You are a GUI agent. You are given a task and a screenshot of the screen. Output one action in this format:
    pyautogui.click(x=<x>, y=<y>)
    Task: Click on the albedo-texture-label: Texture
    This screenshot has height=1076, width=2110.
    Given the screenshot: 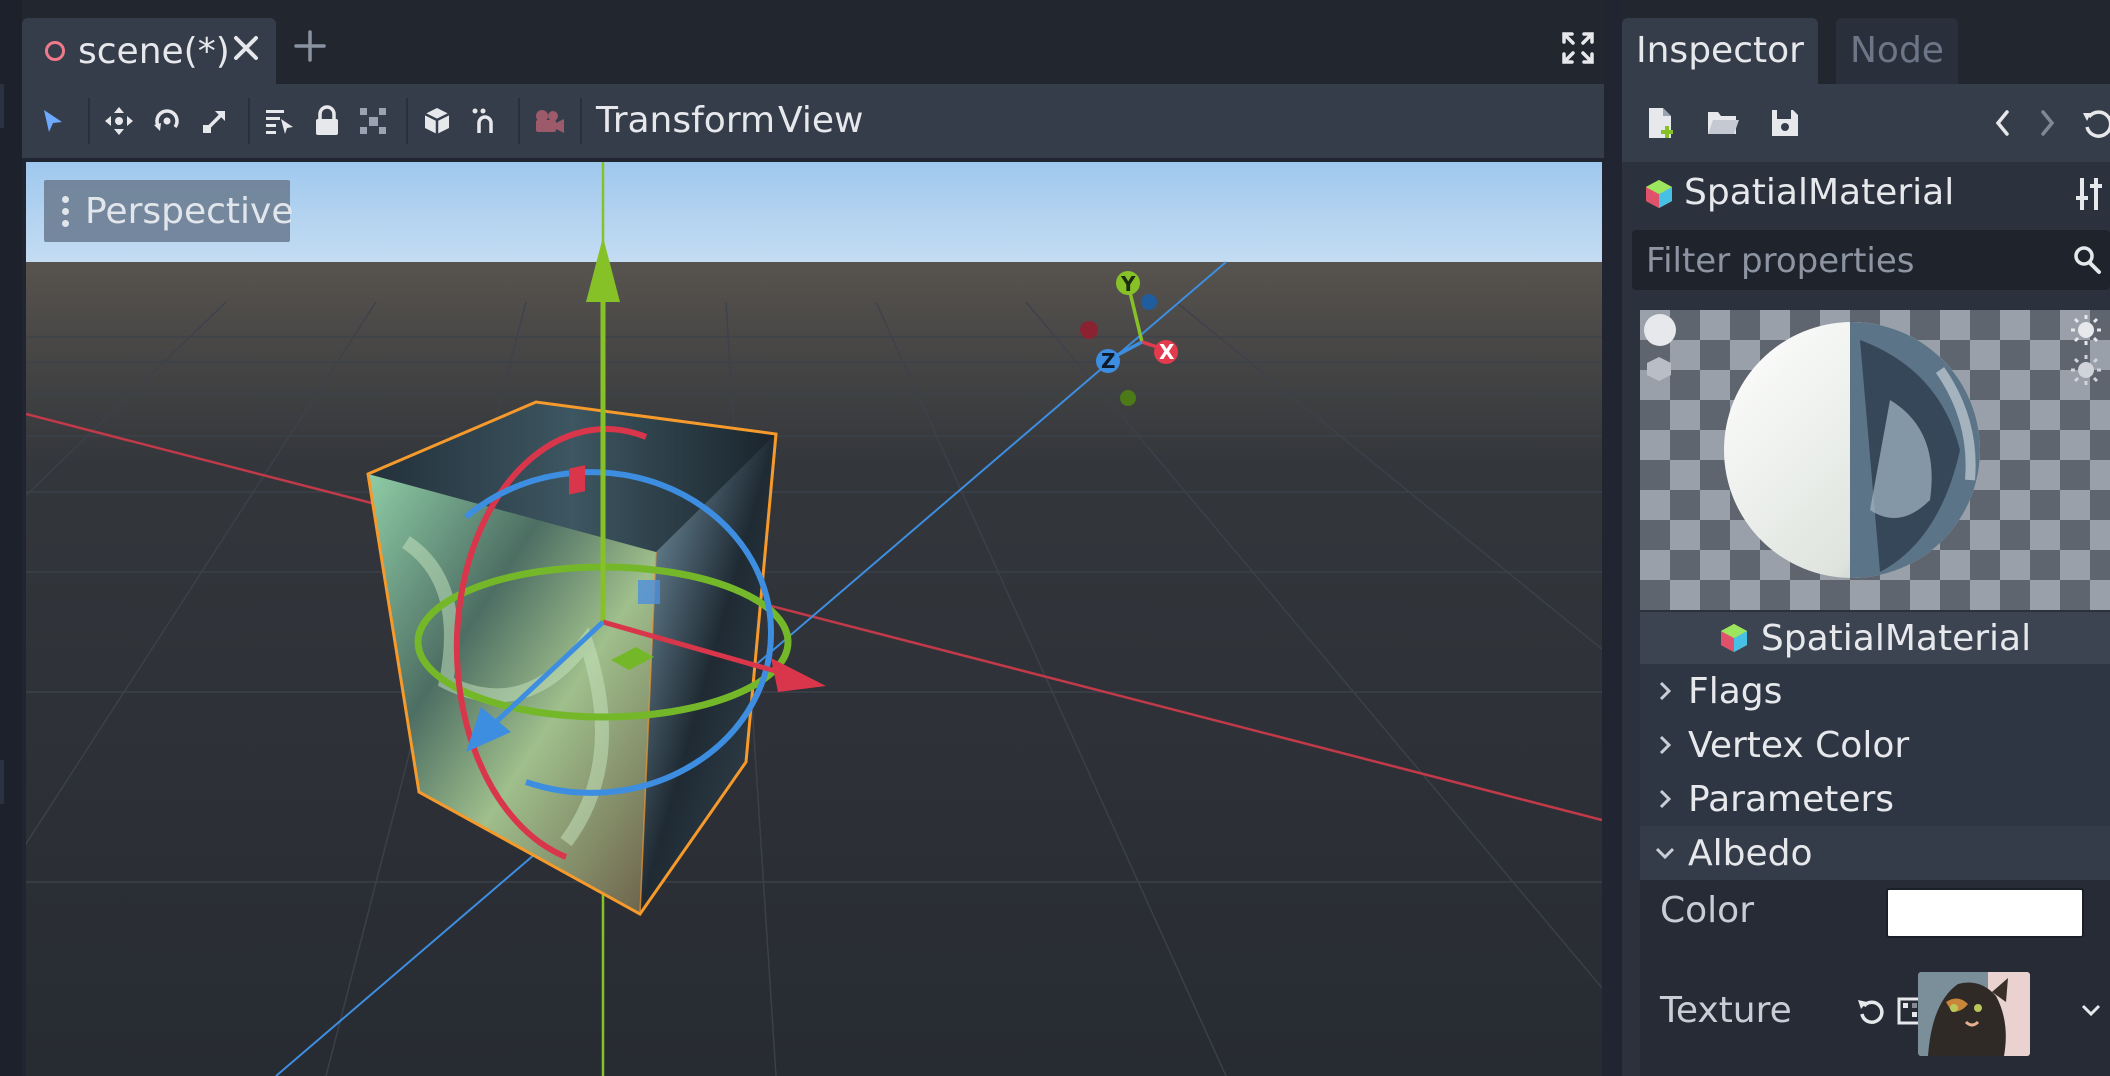 What is the action you would take?
    pyautogui.click(x=1726, y=1010)
    